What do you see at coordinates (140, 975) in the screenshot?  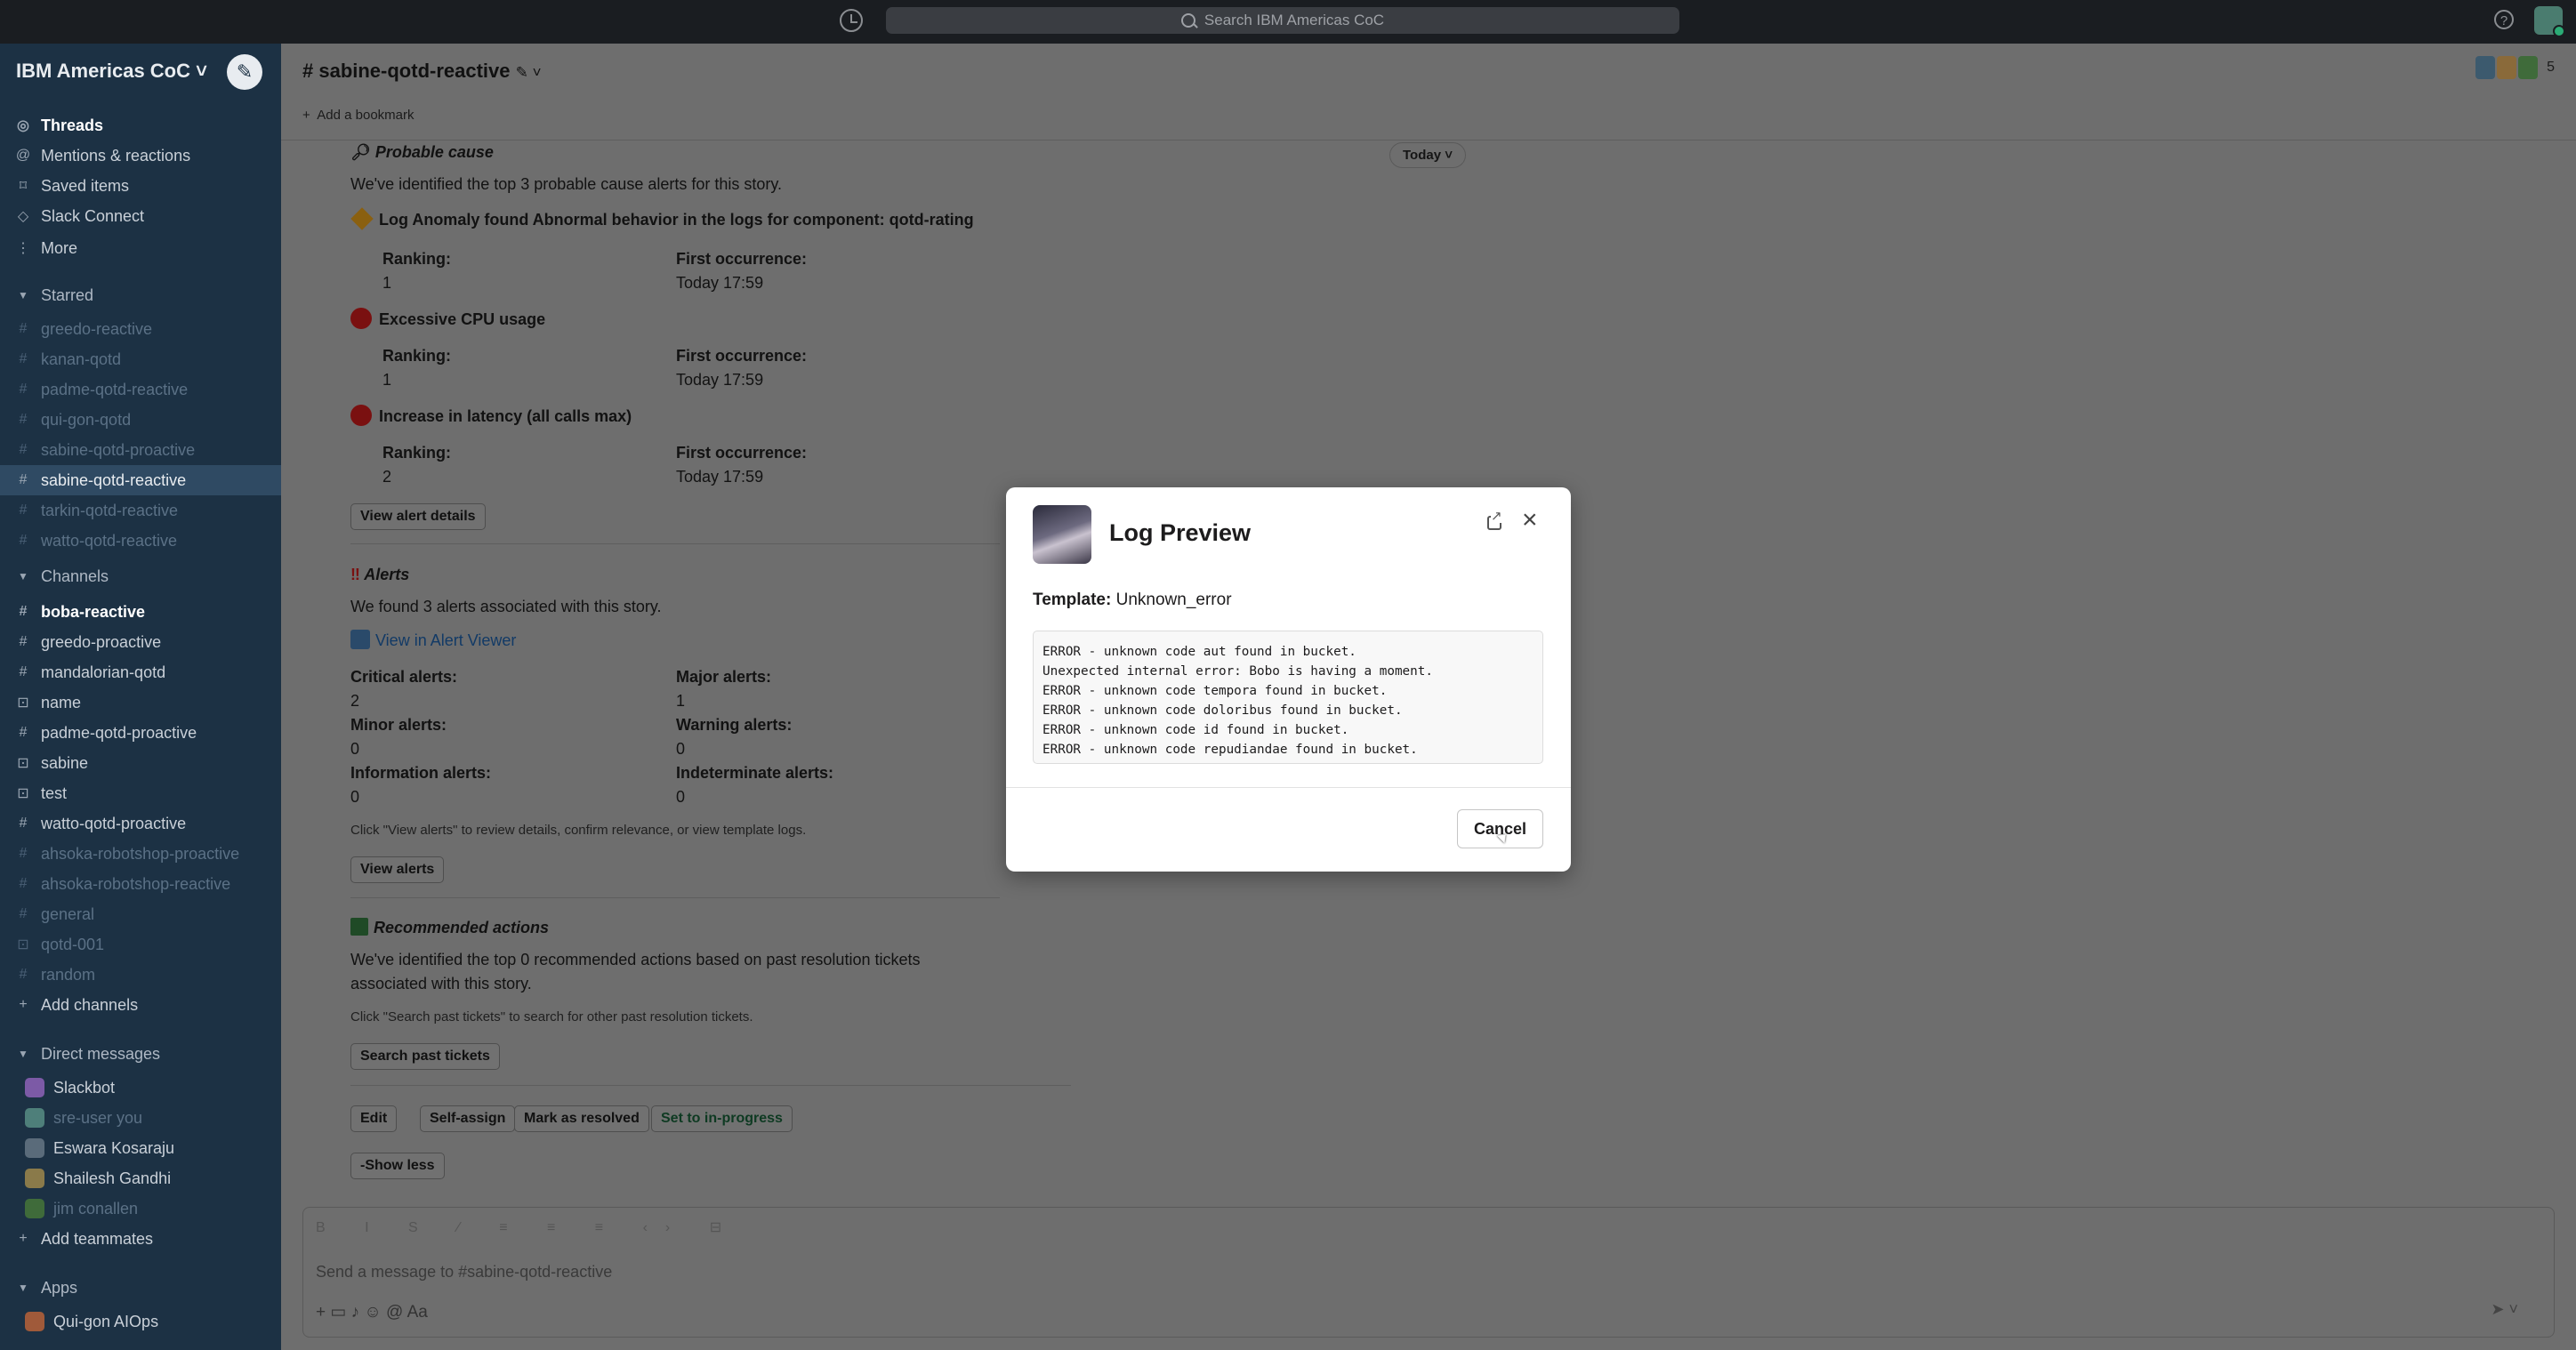 I see `channel-item: # random` at bounding box center [140, 975].